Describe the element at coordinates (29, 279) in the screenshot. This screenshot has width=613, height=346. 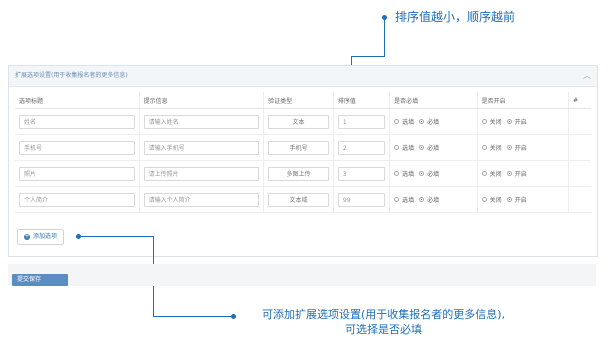
I see `submit-save-label: 提交保存` at that location.